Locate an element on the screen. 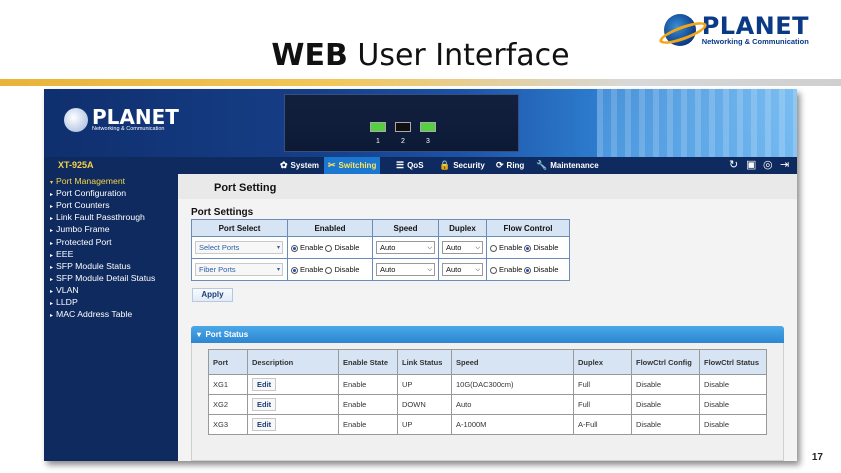  settings-header-enabled: Enabled is located at coordinates (330, 228).